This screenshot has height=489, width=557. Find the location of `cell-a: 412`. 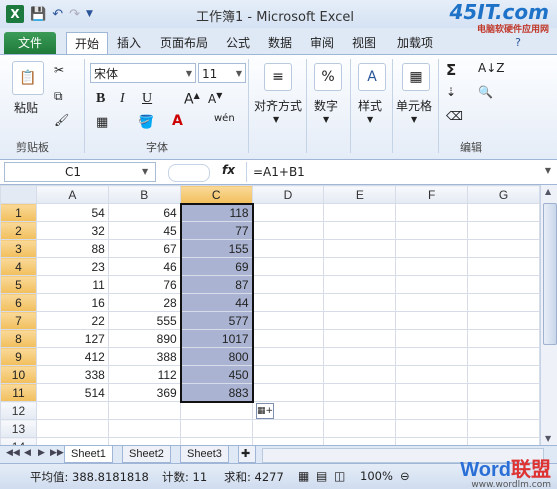

cell-a: 412 is located at coordinates (72, 356).